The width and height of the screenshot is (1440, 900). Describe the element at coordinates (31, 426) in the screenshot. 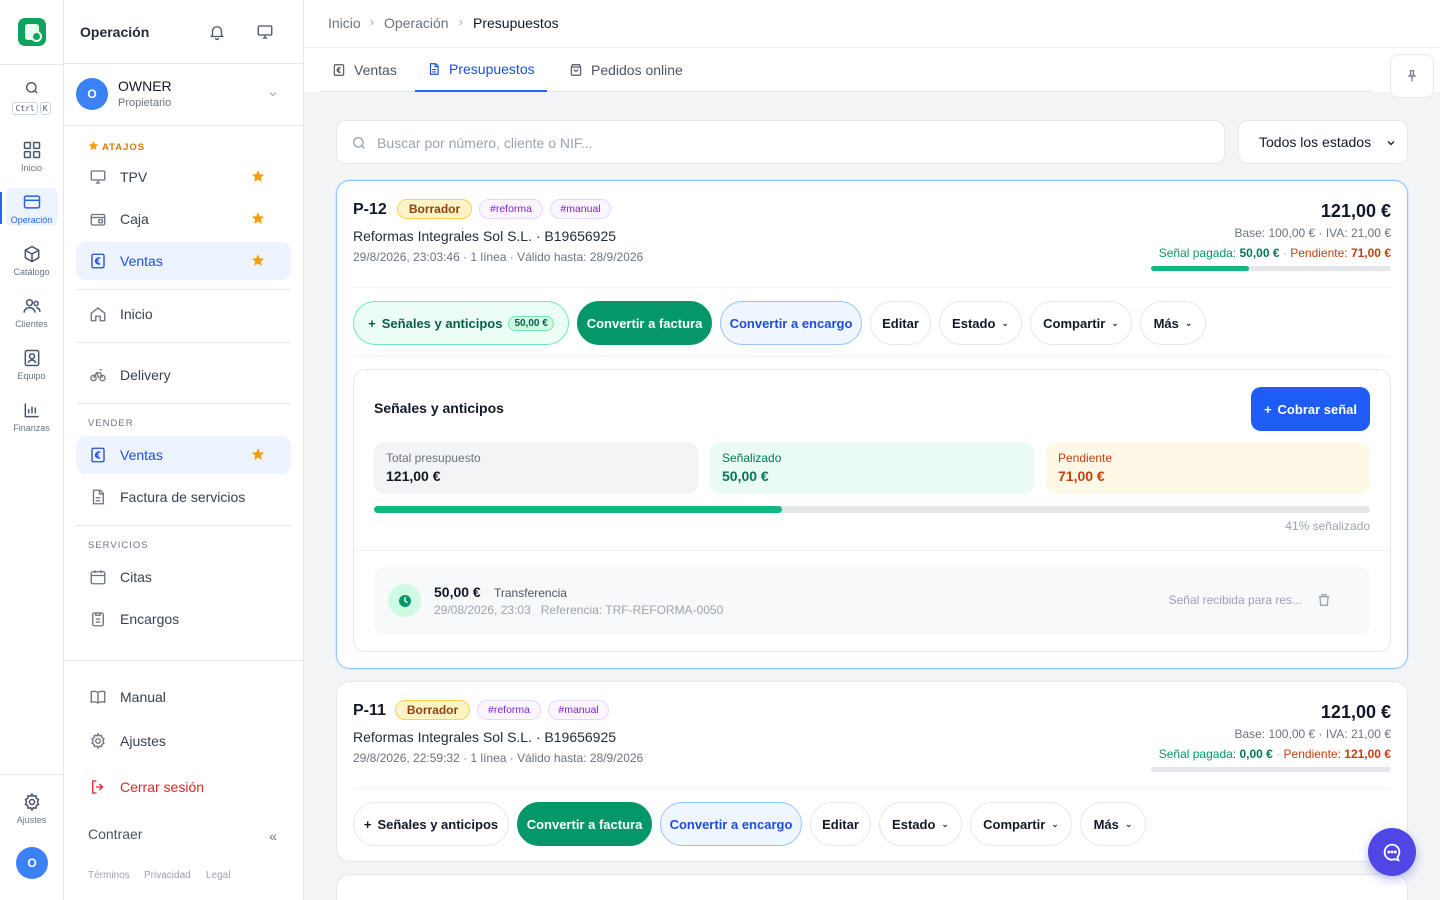

I see `rail-item-finanzas: Finanzas` at that location.